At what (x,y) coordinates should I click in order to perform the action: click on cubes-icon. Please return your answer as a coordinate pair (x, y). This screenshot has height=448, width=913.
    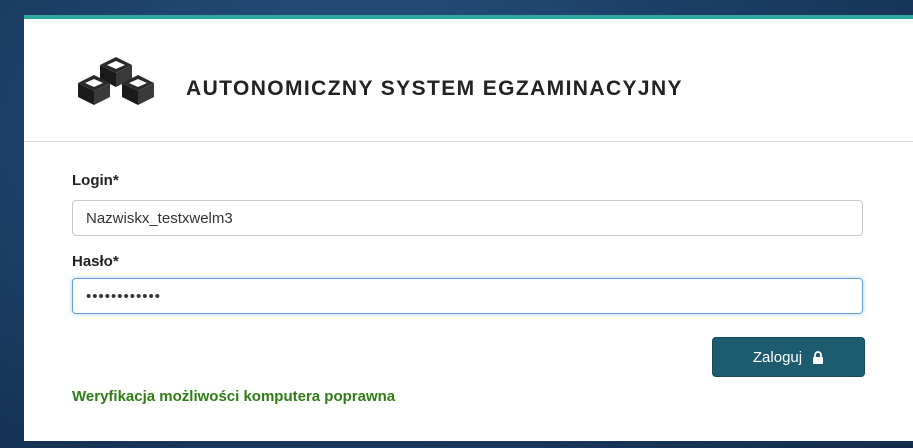
    Looking at the image, I should click on (116, 81).